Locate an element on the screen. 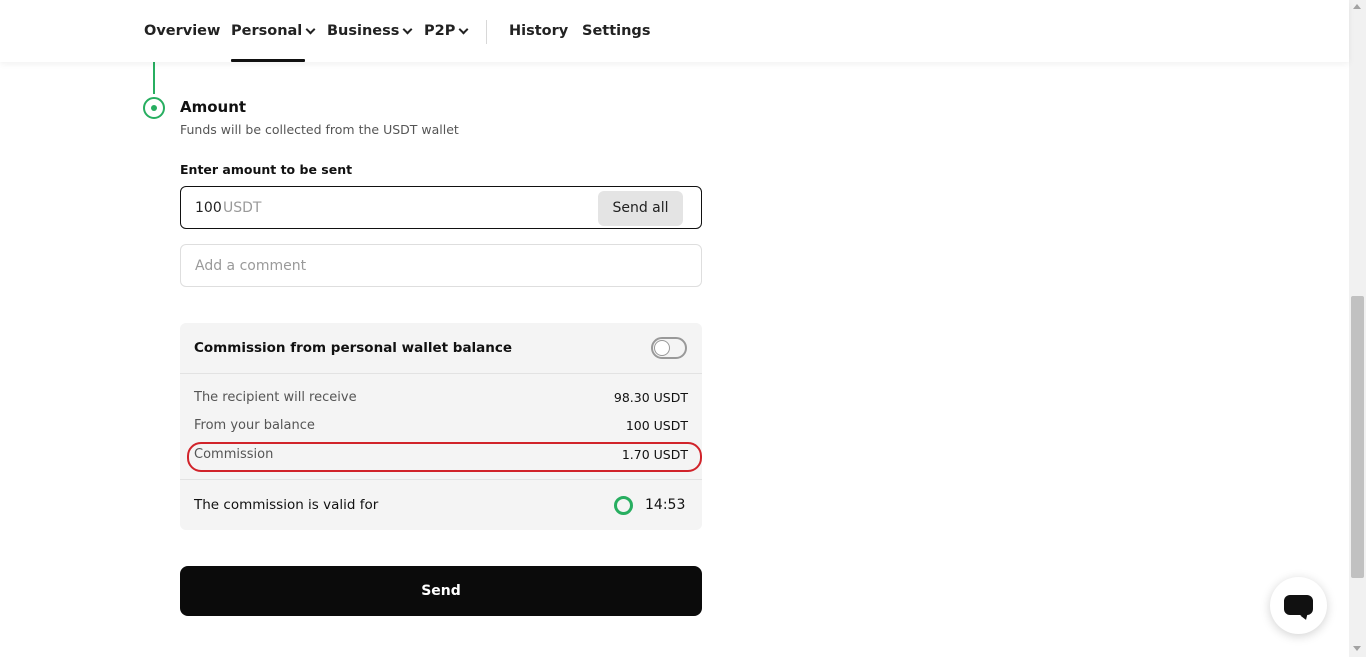 This screenshot has width=1366, height=657. amount-value: 100 is located at coordinates (208, 208).